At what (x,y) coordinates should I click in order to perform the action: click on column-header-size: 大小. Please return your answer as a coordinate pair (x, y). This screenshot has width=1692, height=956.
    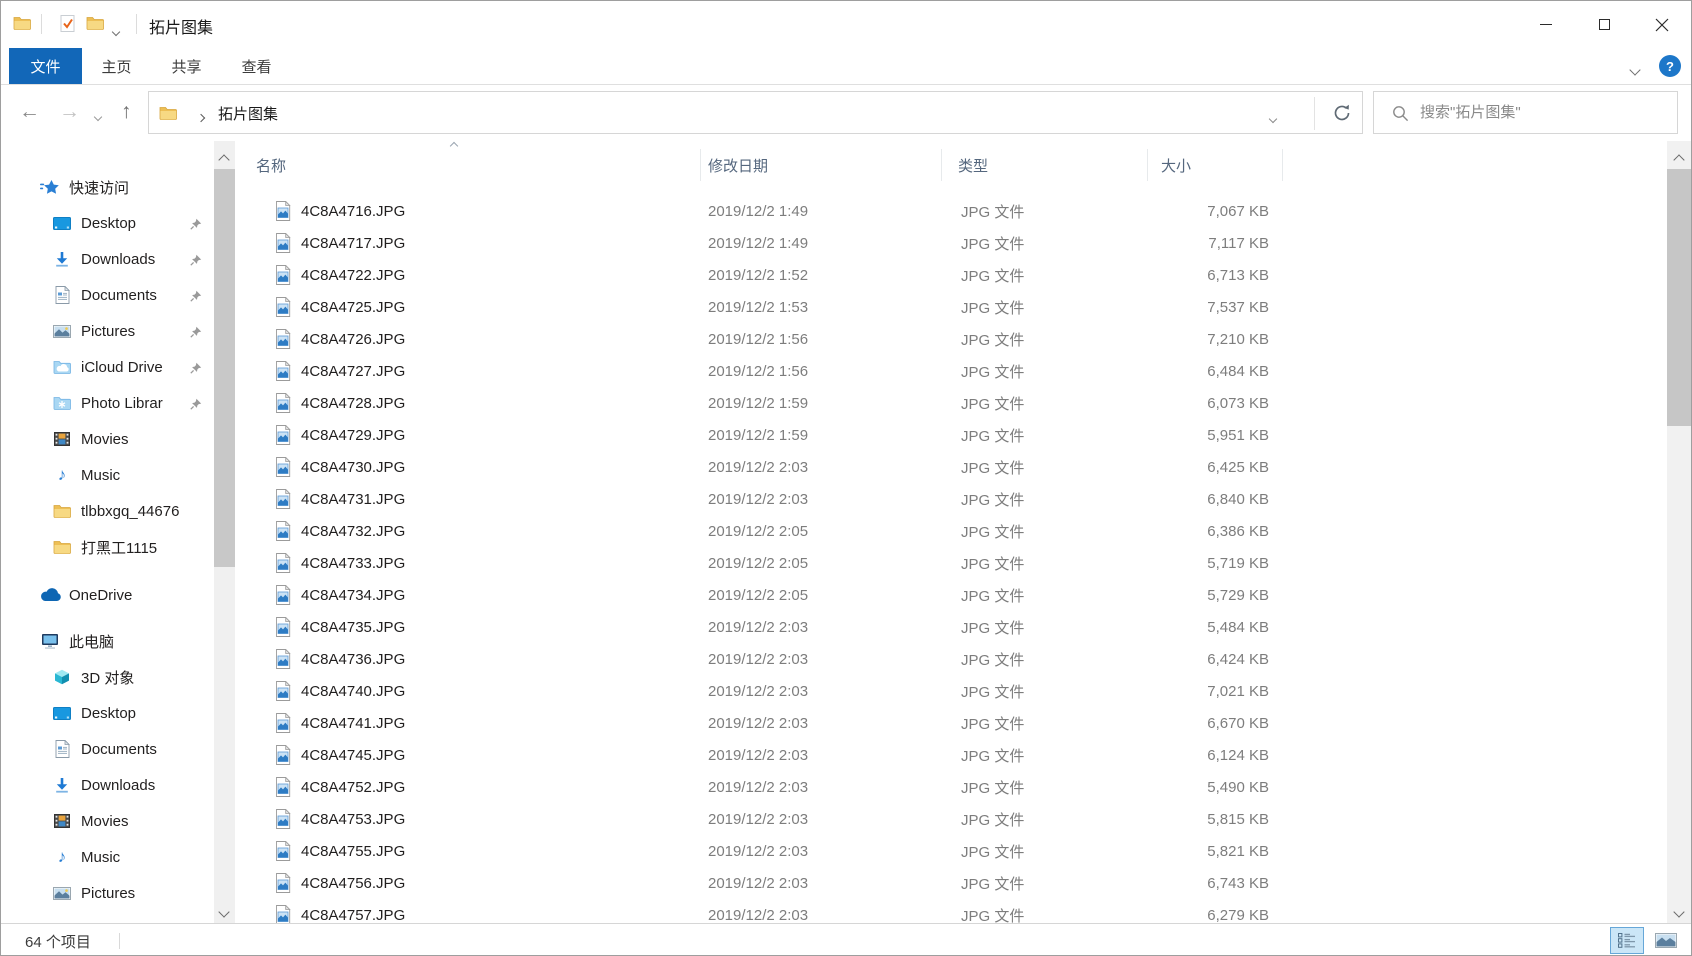
    Looking at the image, I should click on (1215, 165).